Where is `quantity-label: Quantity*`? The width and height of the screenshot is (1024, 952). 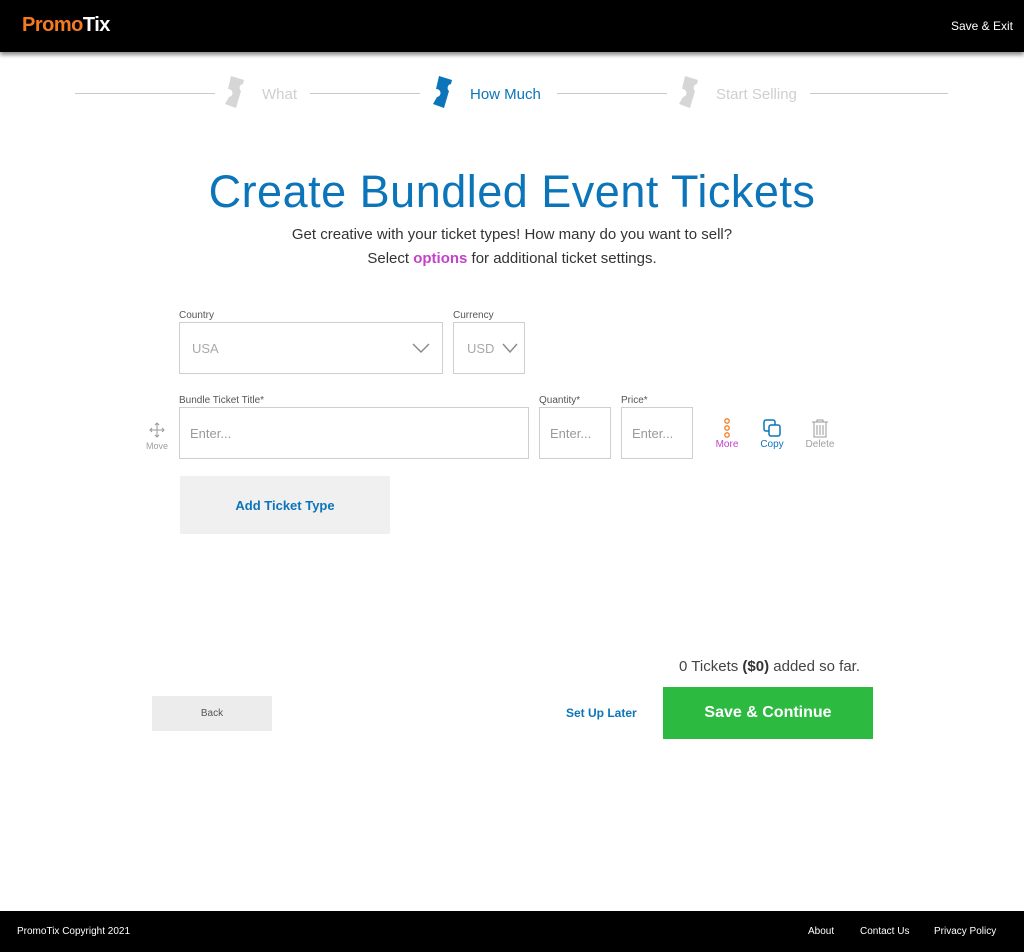 quantity-label: Quantity* is located at coordinates (560, 400).